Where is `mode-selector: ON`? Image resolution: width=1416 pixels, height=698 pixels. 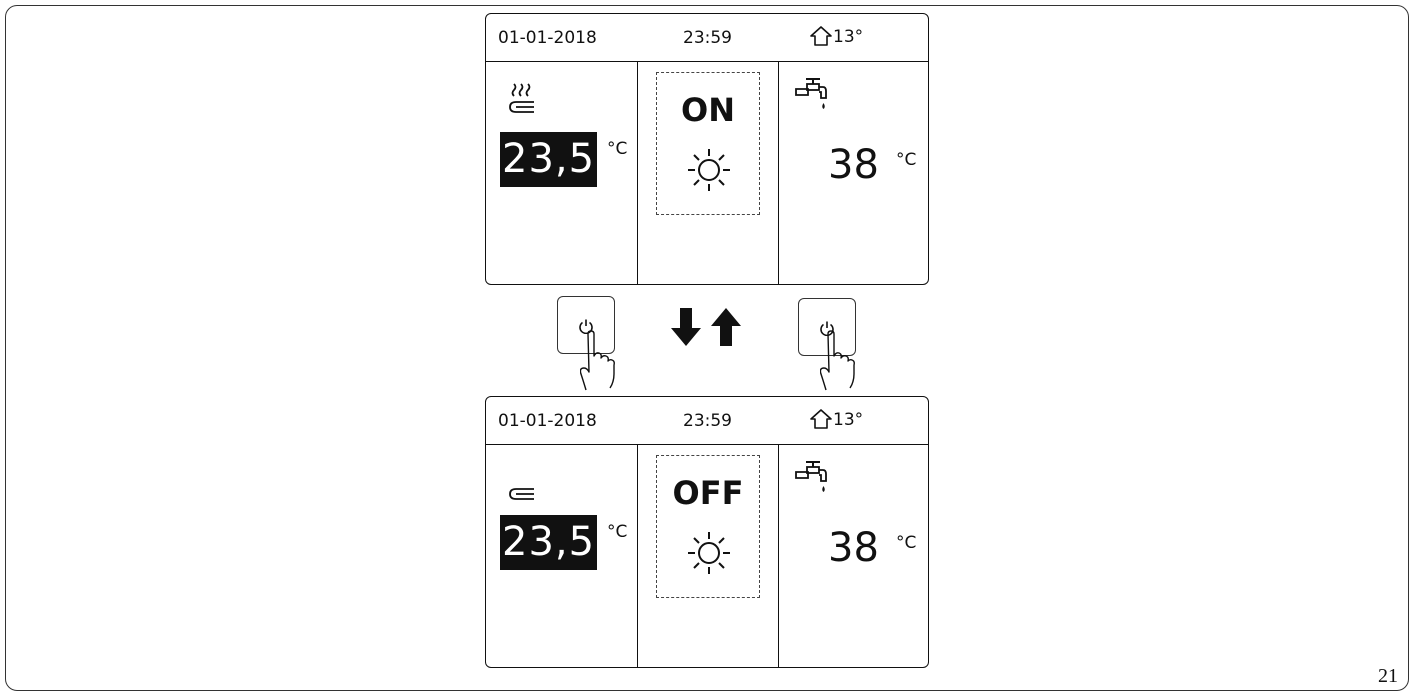
mode-selector: ON is located at coordinates (708, 143).